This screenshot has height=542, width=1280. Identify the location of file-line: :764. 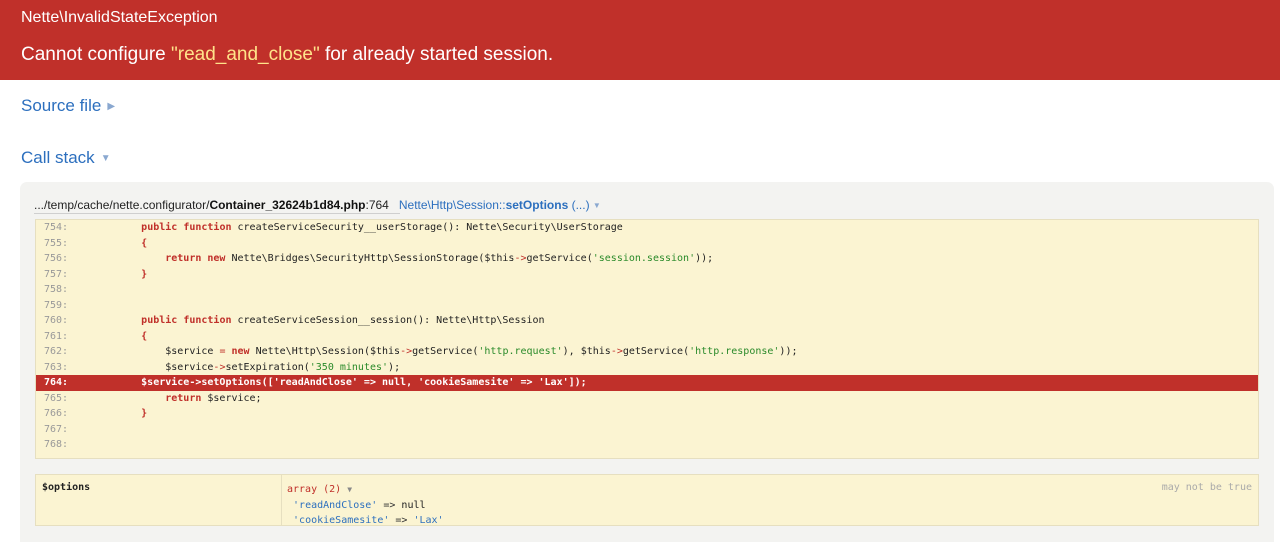
(377, 205).